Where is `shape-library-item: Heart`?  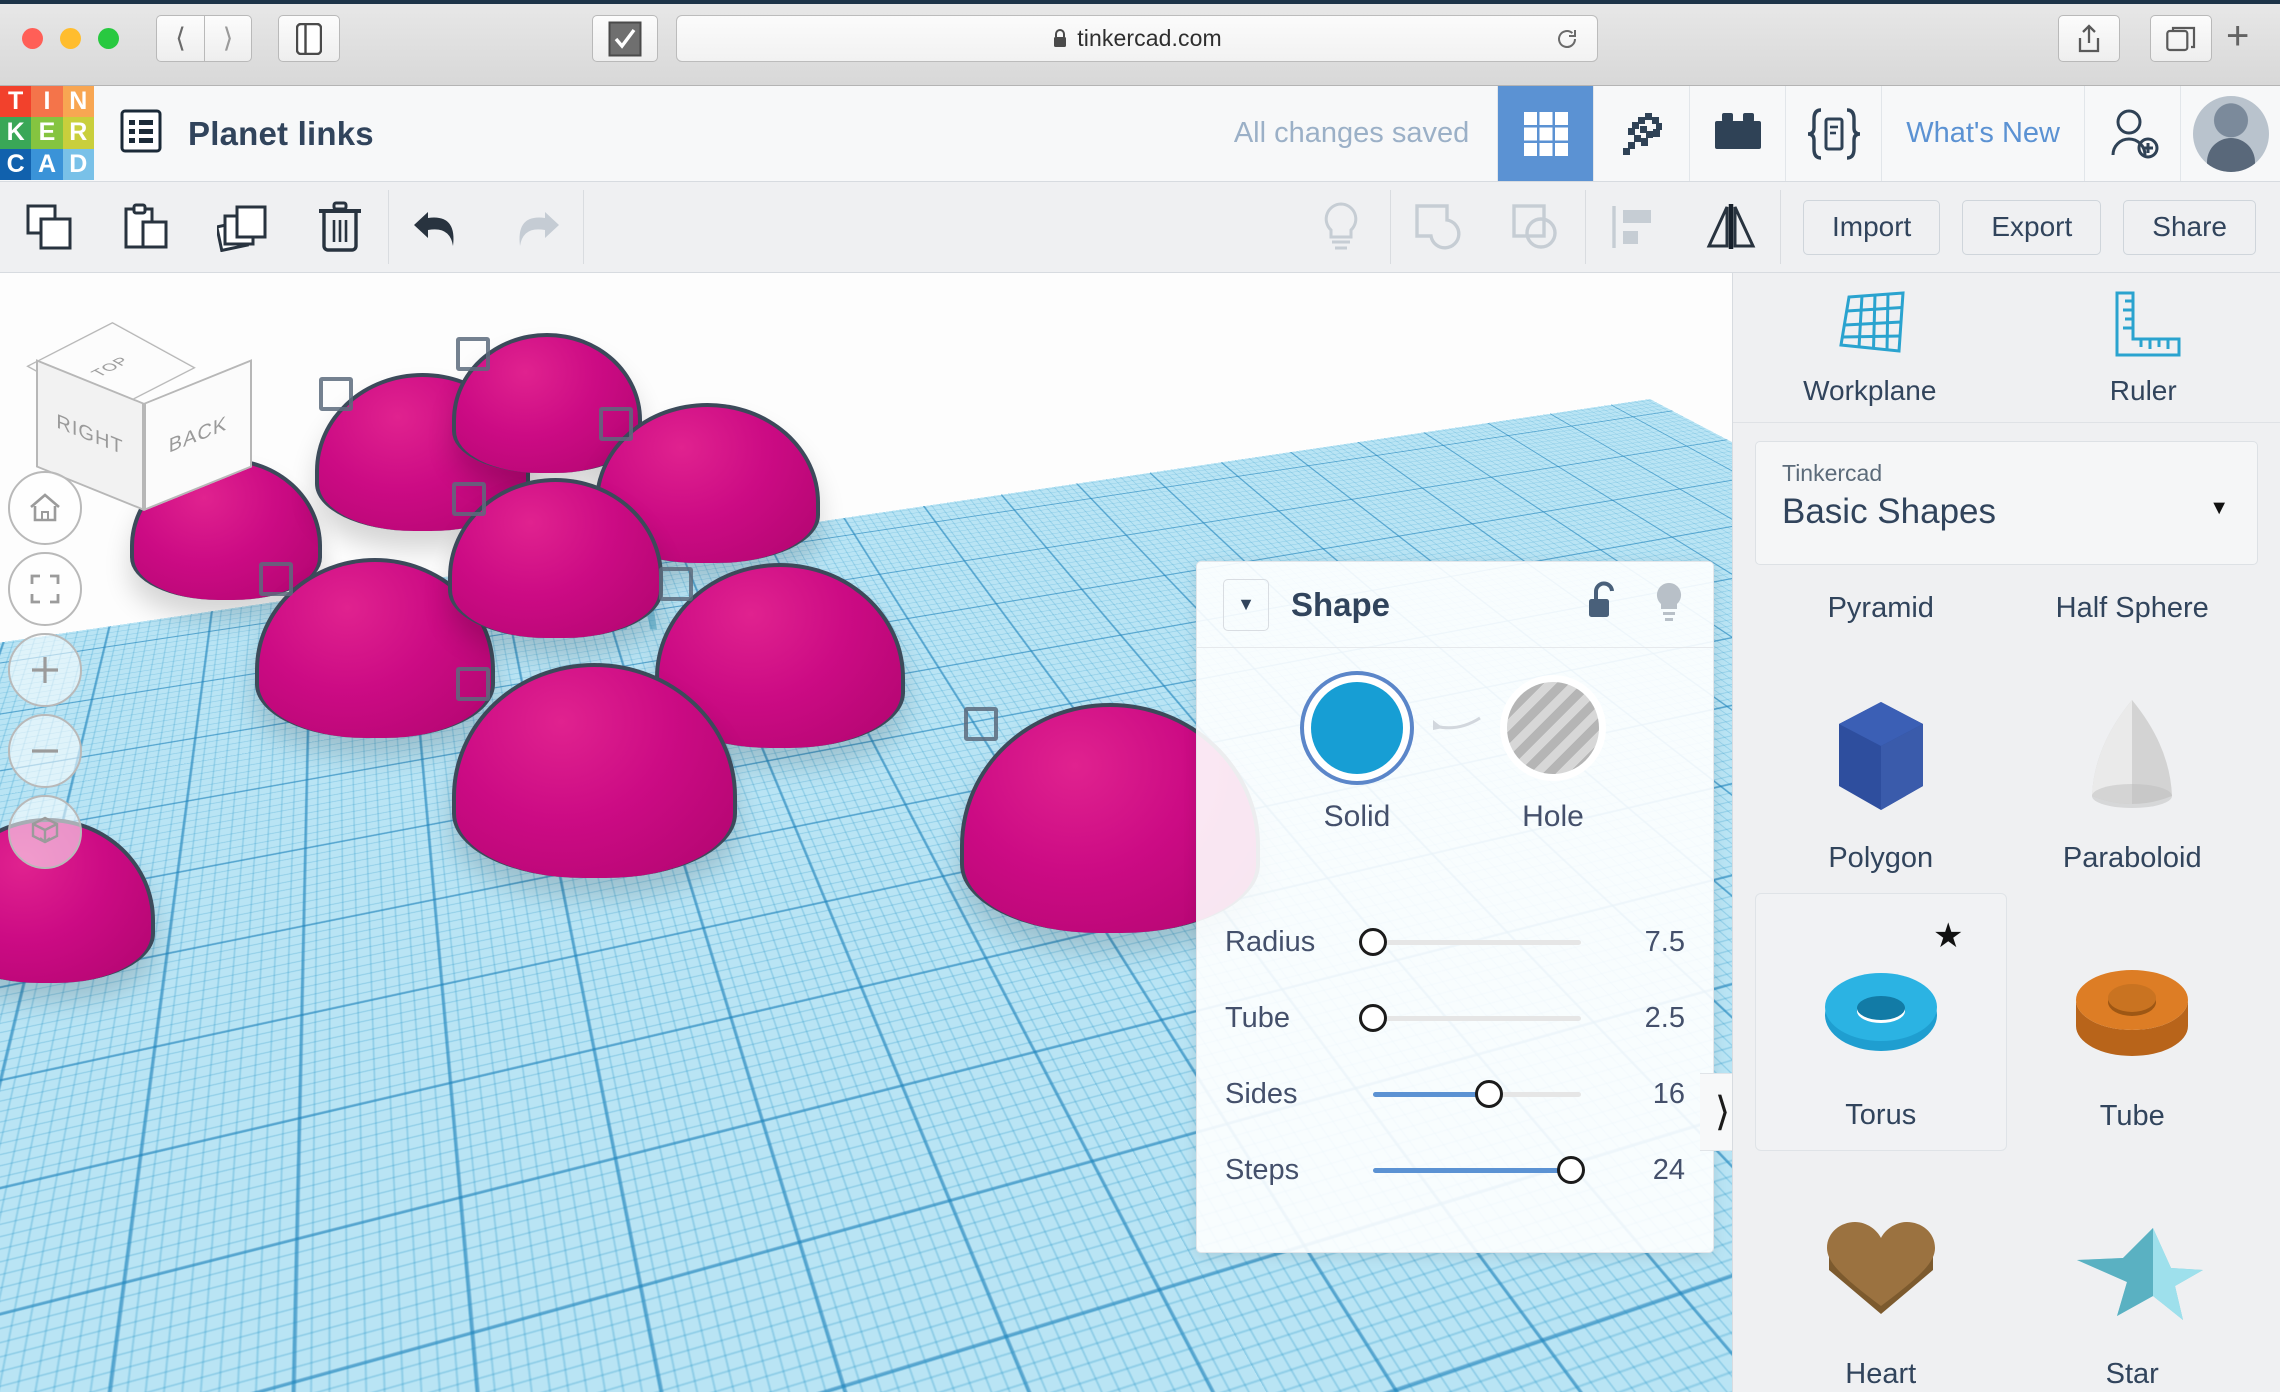
shape-library-item: Heart is located at coordinates (1881, 1271).